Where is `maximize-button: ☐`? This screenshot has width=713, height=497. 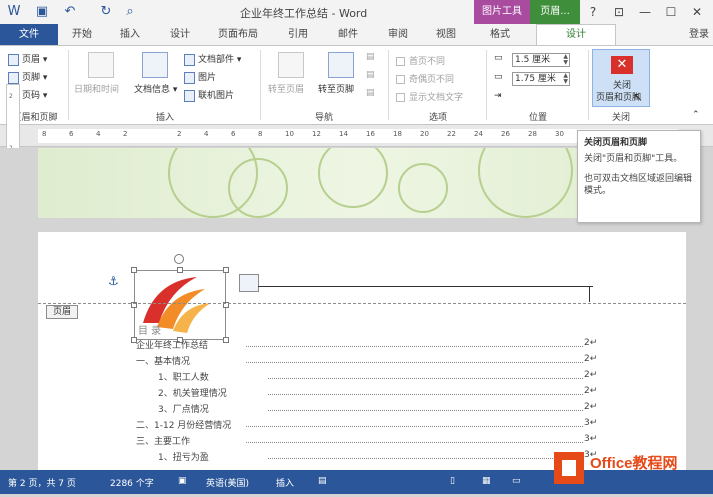
maximize-button: ☐ is located at coordinates (671, 12).